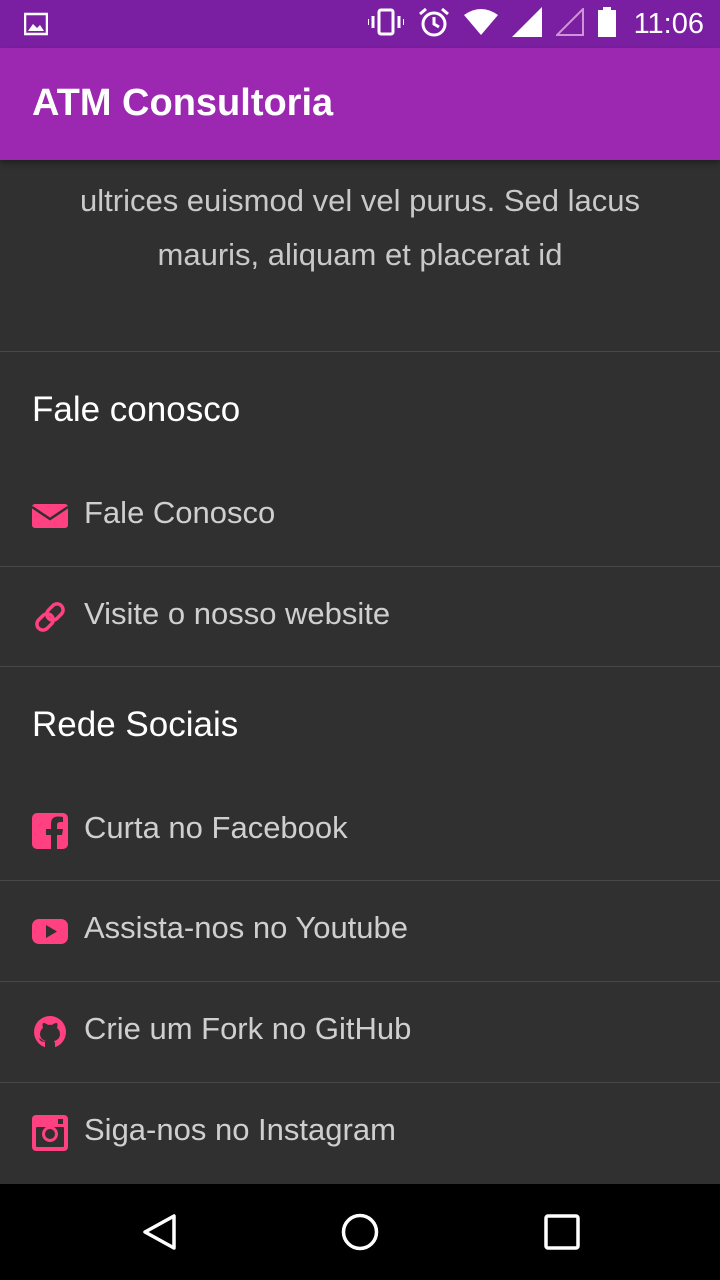 This screenshot has width=720, height=1280. I want to click on facebook-row: Curta no Facebook, so click(360, 831).